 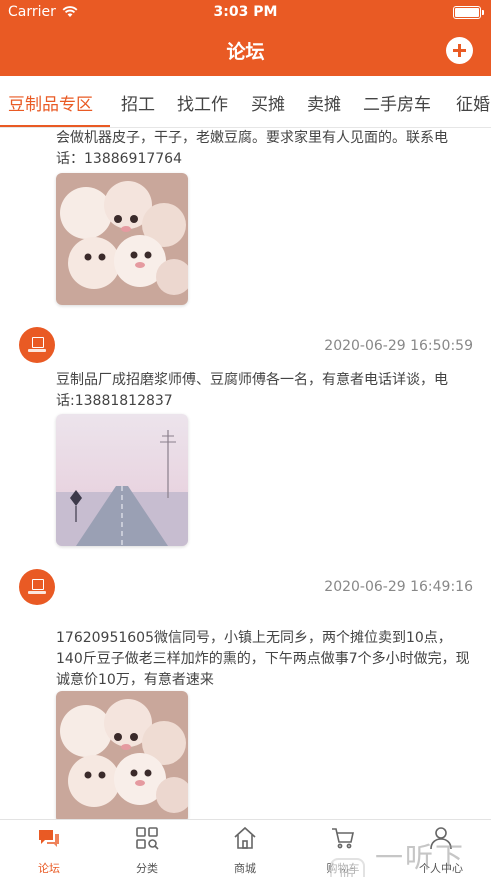 What do you see at coordinates (245, 868) in the screenshot?
I see `tabbar-label: 商城` at bounding box center [245, 868].